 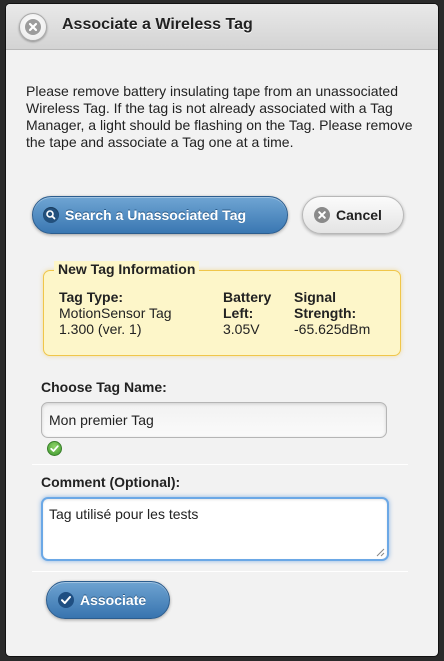 What do you see at coordinates (115, 313) in the screenshot?
I see `tag-type-value: MotionSensor Tag` at bounding box center [115, 313].